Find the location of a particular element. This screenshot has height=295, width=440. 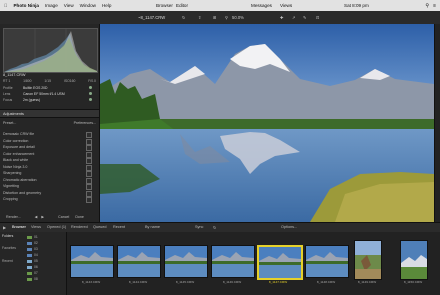

prev-icon: ◀ is located at coordinates (36, 217).